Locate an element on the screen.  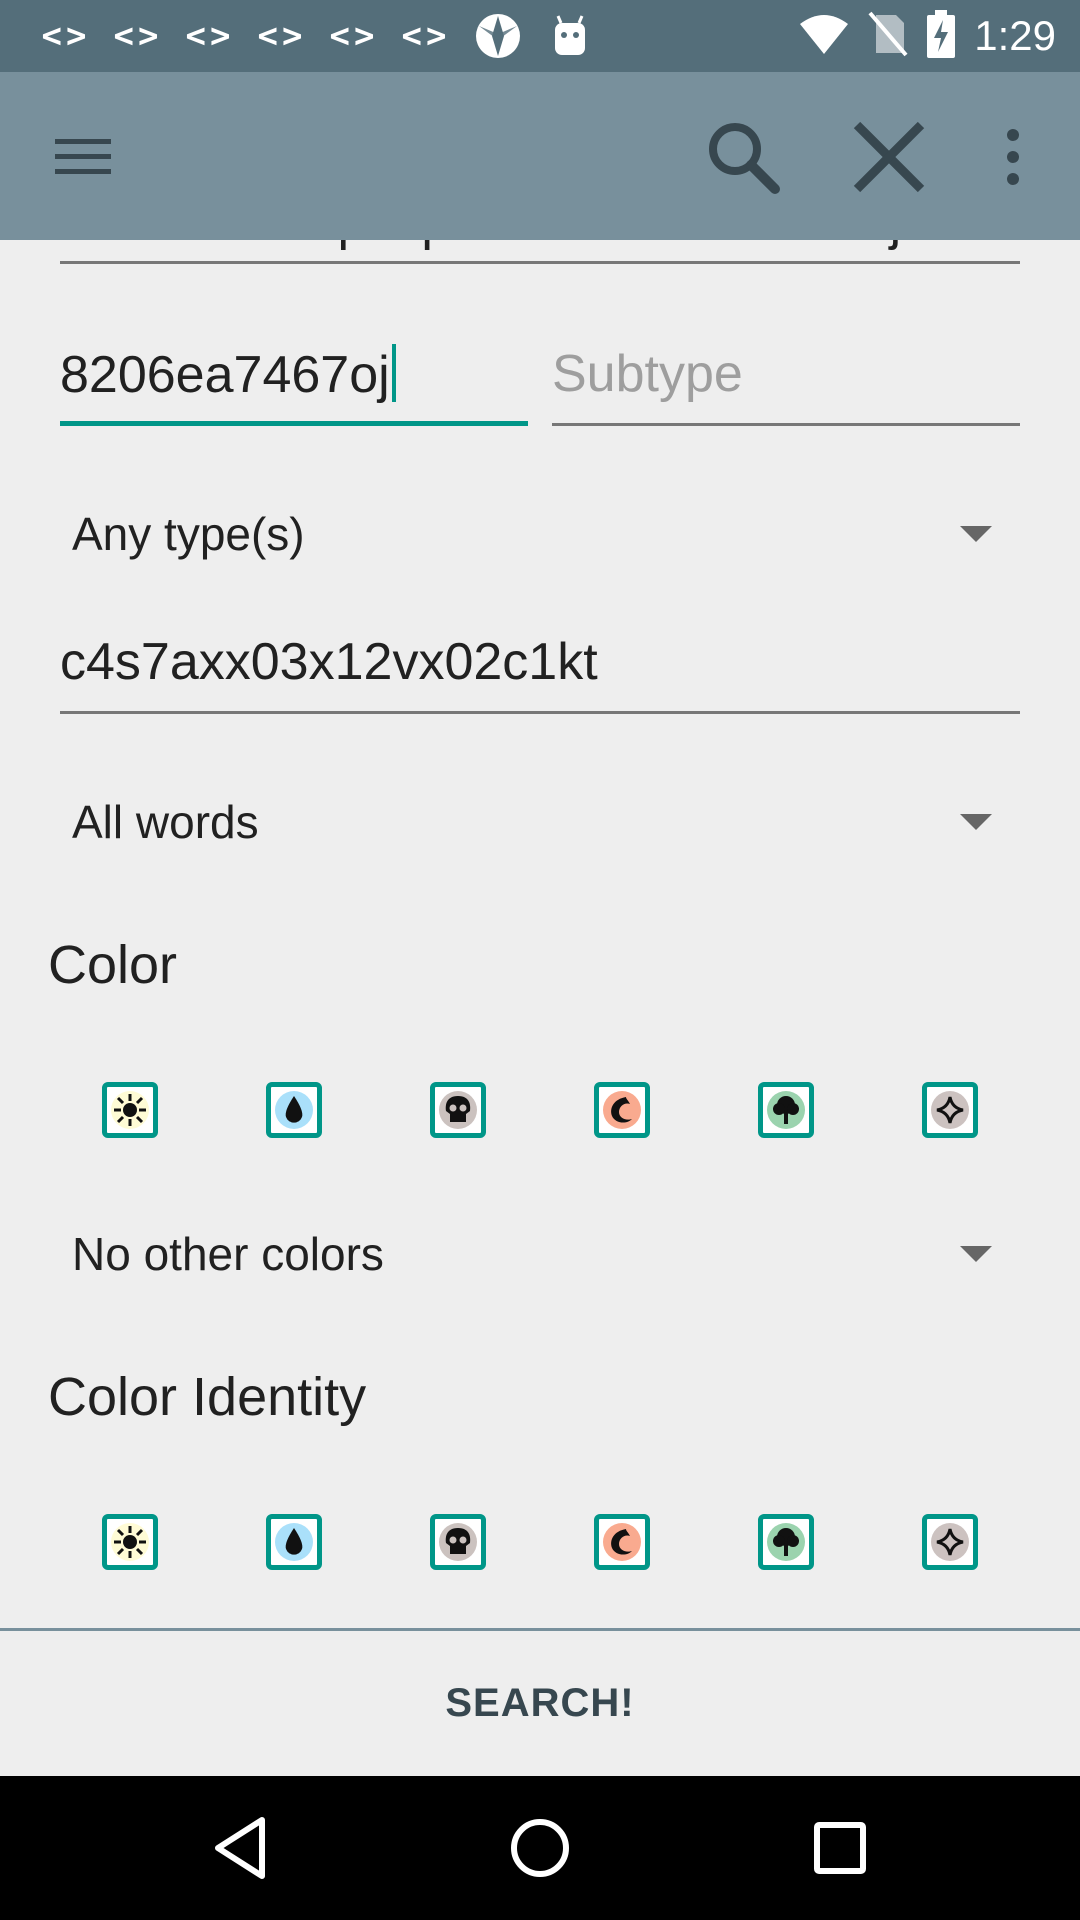
android-icon is located at coordinates (570, 36).